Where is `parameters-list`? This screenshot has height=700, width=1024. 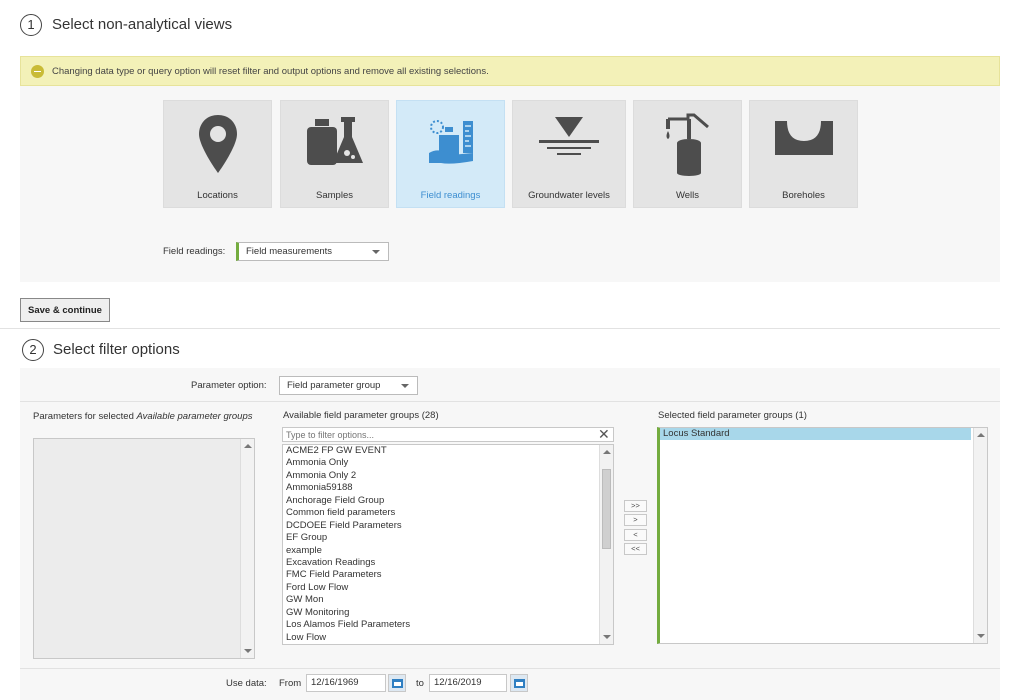 parameters-list is located at coordinates (144, 548).